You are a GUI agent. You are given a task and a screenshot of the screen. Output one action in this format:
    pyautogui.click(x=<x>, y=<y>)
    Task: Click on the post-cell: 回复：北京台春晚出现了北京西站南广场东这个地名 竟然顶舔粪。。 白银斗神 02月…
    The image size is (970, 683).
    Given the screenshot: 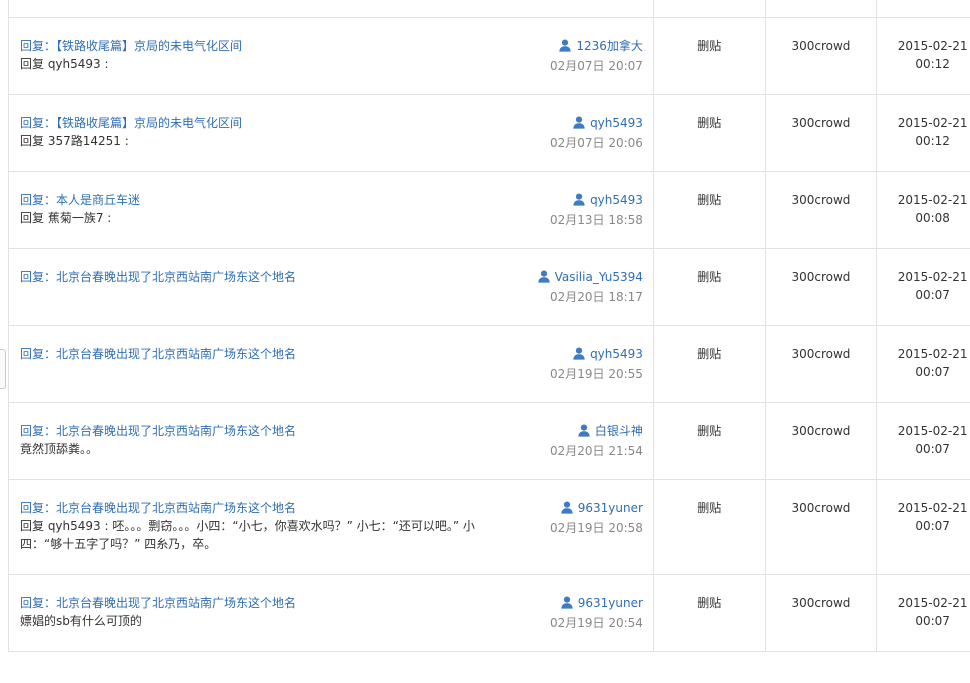 What is the action you would take?
    pyautogui.click(x=331, y=441)
    